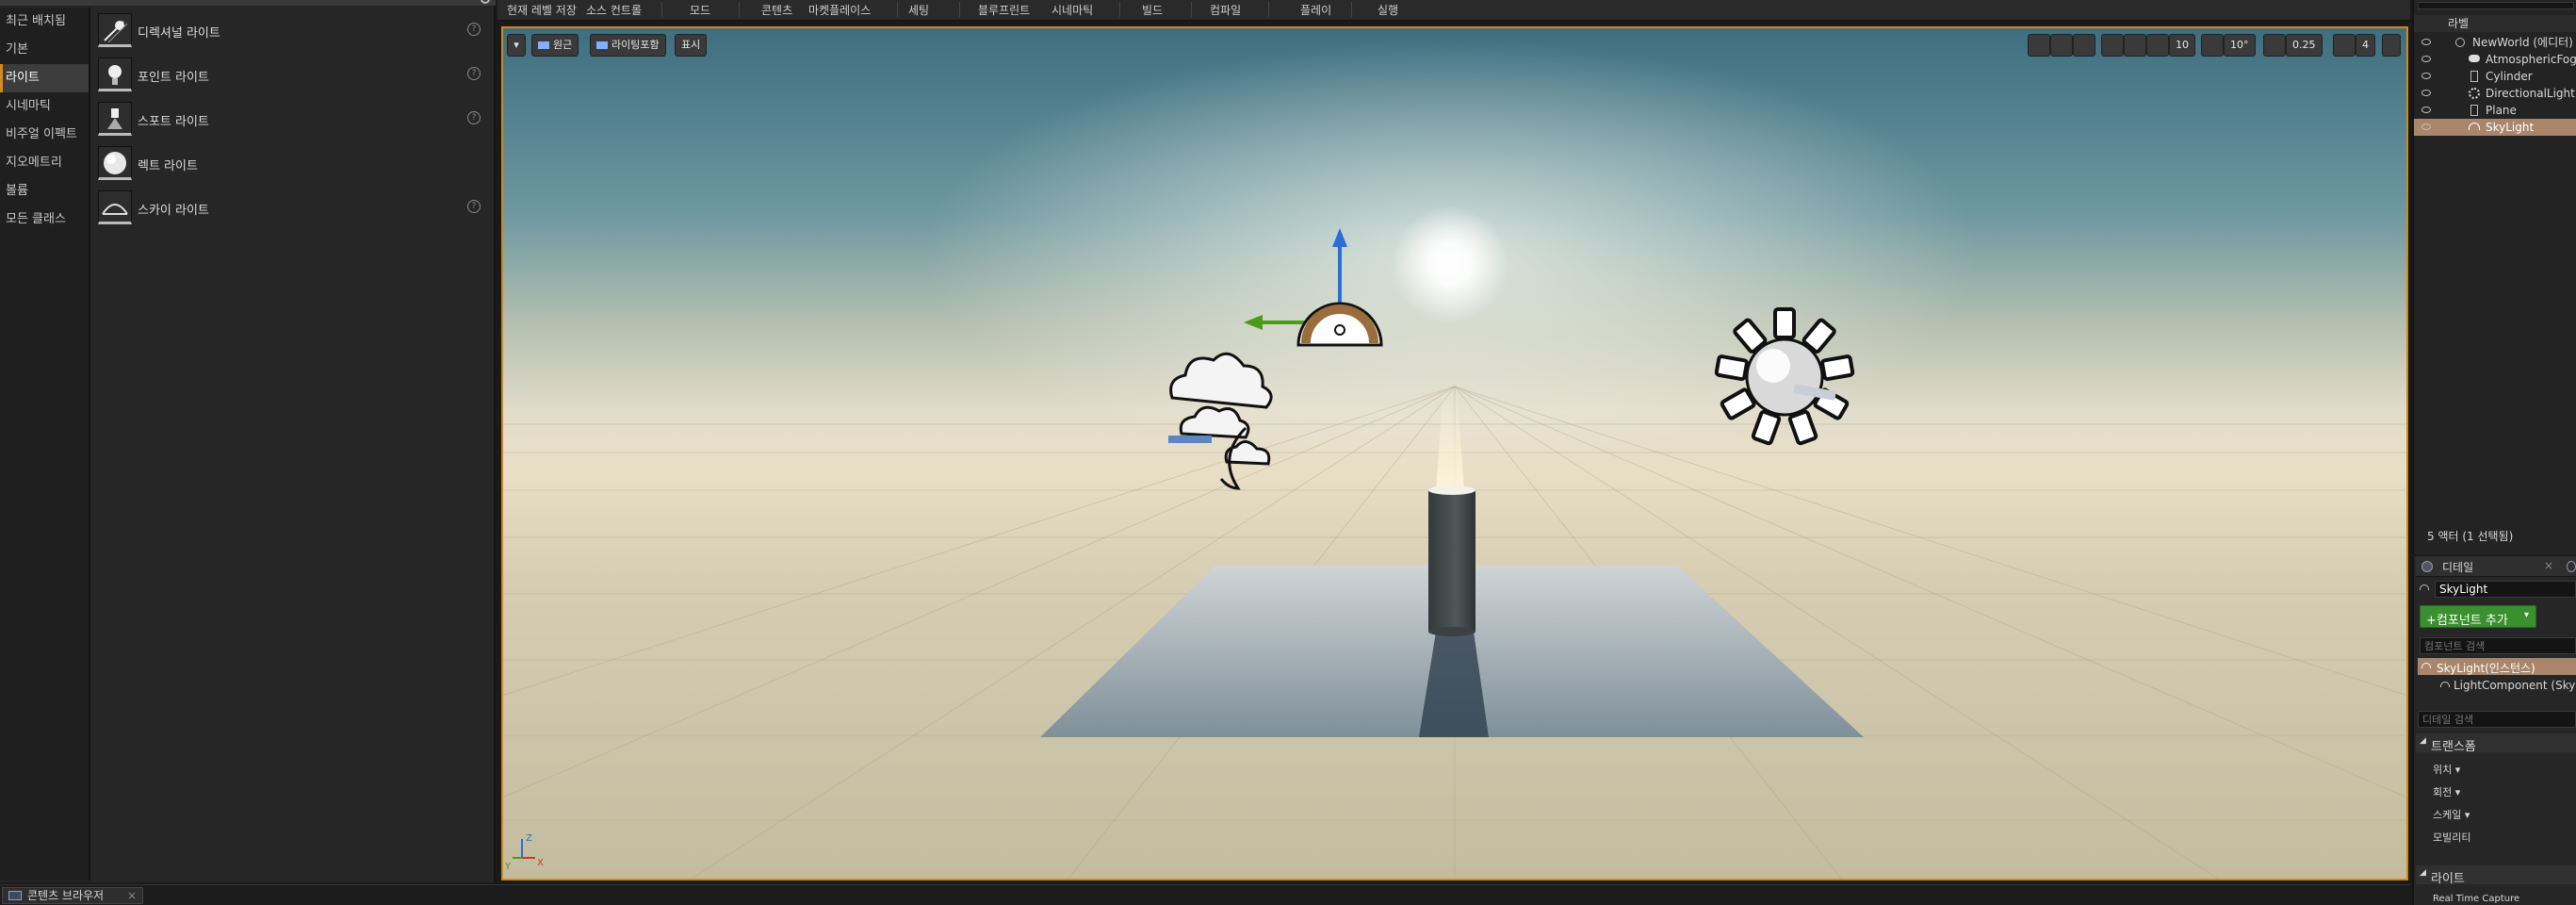 Image resolution: width=2576 pixels, height=905 pixels. I want to click on outliner-row-plane: Plane, so click(2495, 110).